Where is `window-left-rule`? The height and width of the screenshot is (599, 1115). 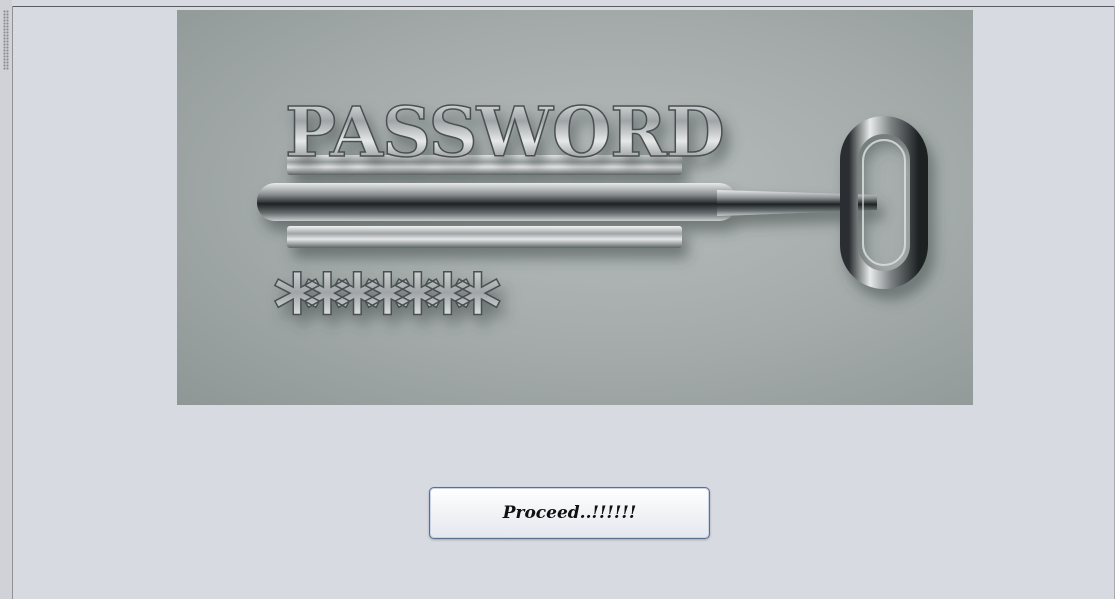 window-left-rule is located at coordinates (12, 302).